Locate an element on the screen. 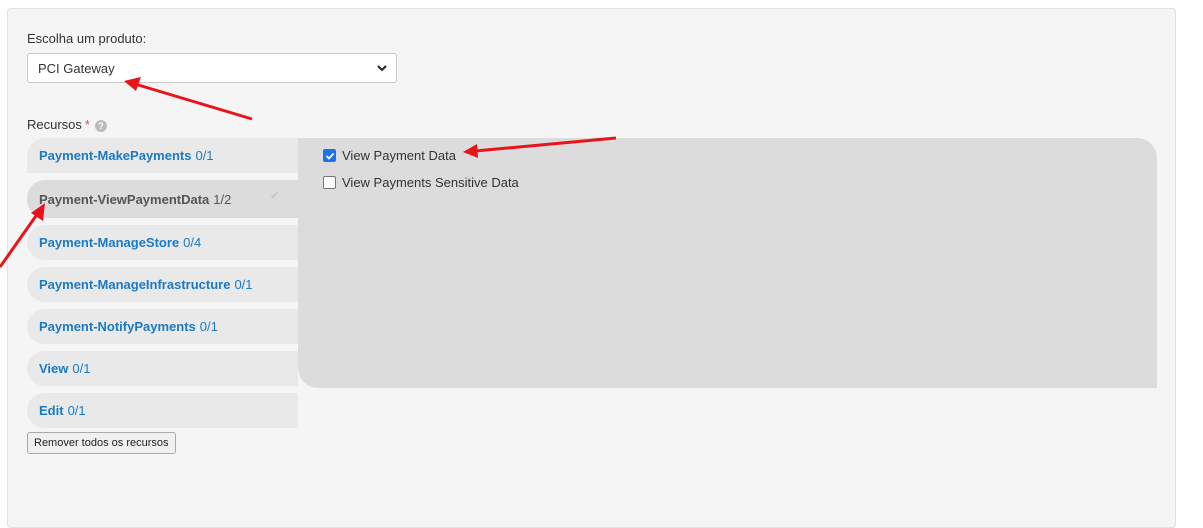  tab-name: Payment-MakePayments is located at coordinates (115, 155).